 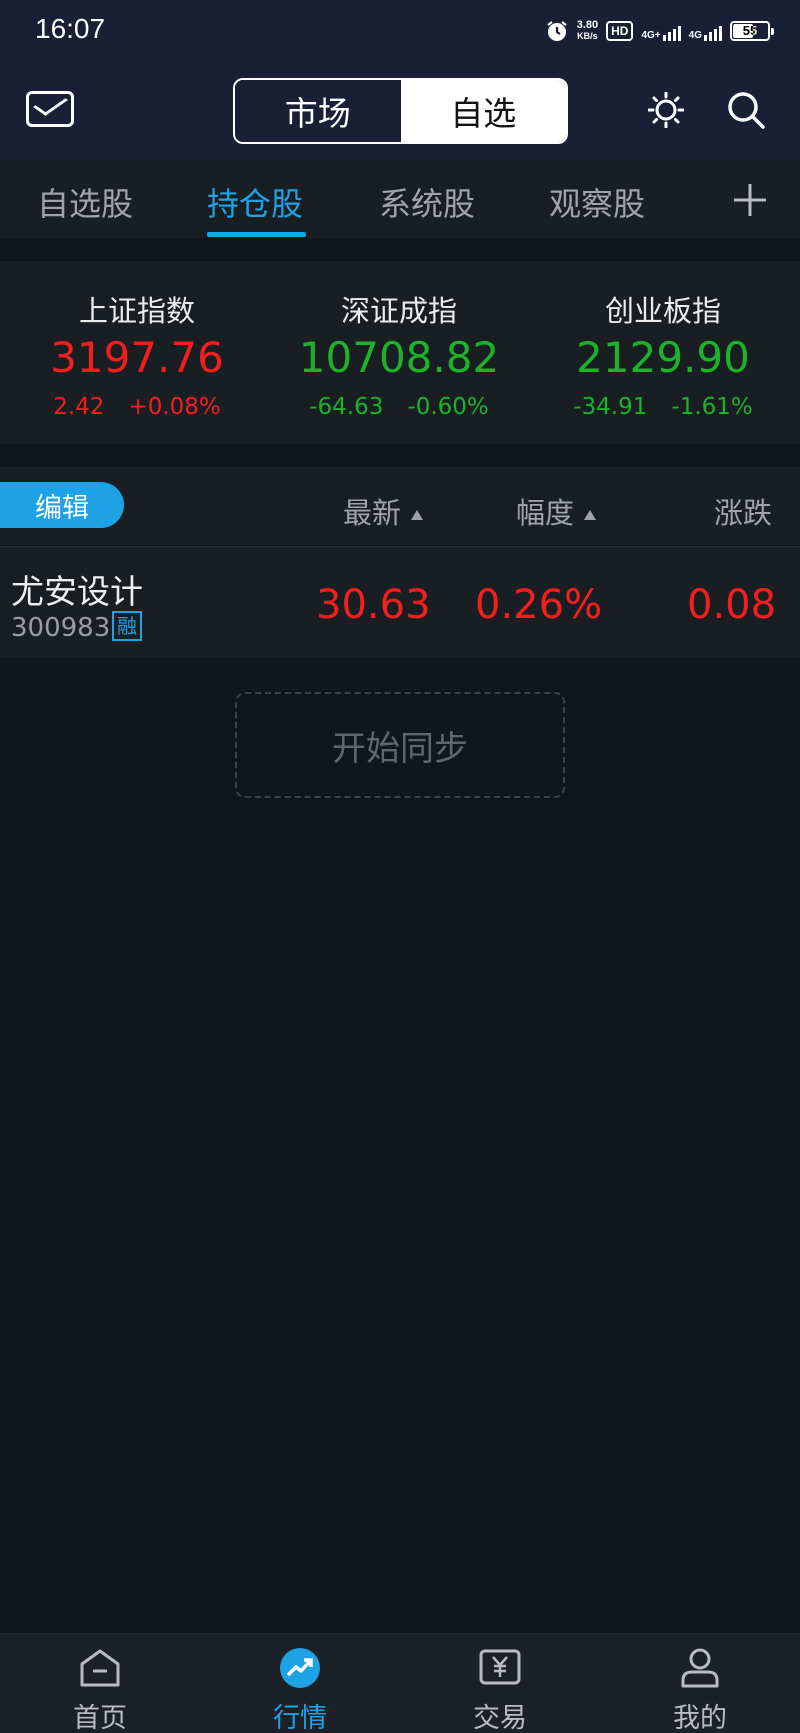 What do you see at coordinates (70, 28) in the screenshot?
I see `status-time: 16:07` at bounding box center [70, 28].